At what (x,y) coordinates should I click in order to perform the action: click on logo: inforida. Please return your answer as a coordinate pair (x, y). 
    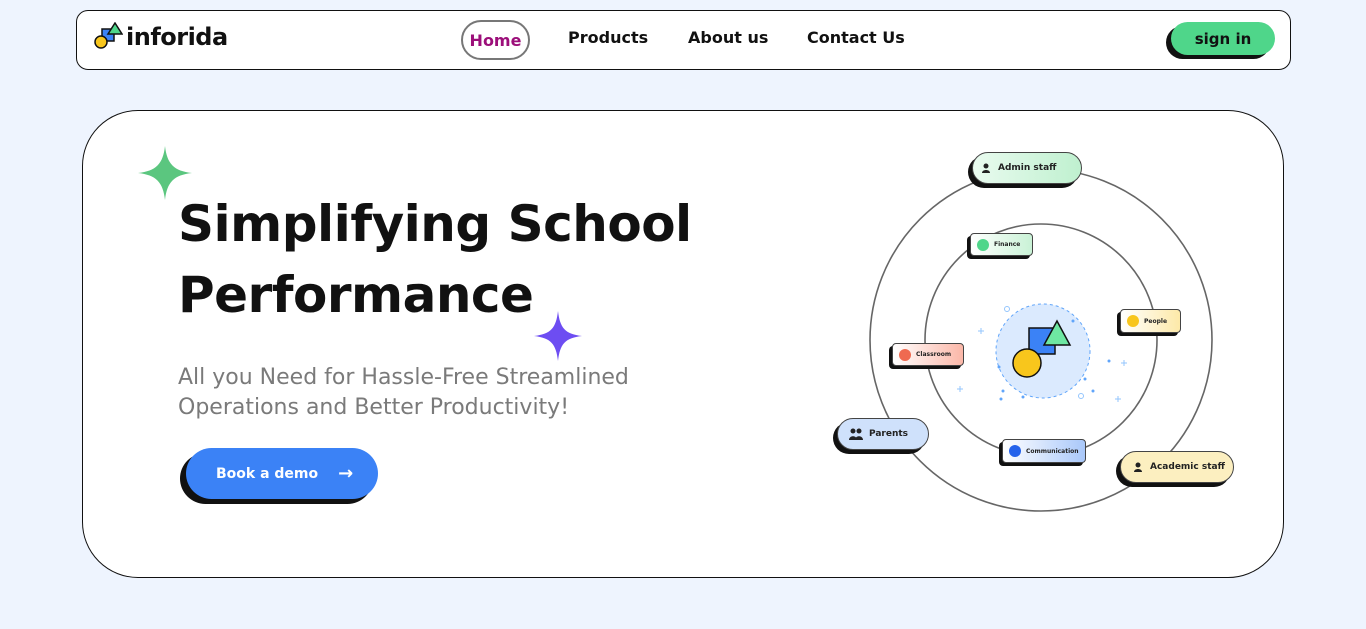
    Looking at the image, I should click on (160, 37).